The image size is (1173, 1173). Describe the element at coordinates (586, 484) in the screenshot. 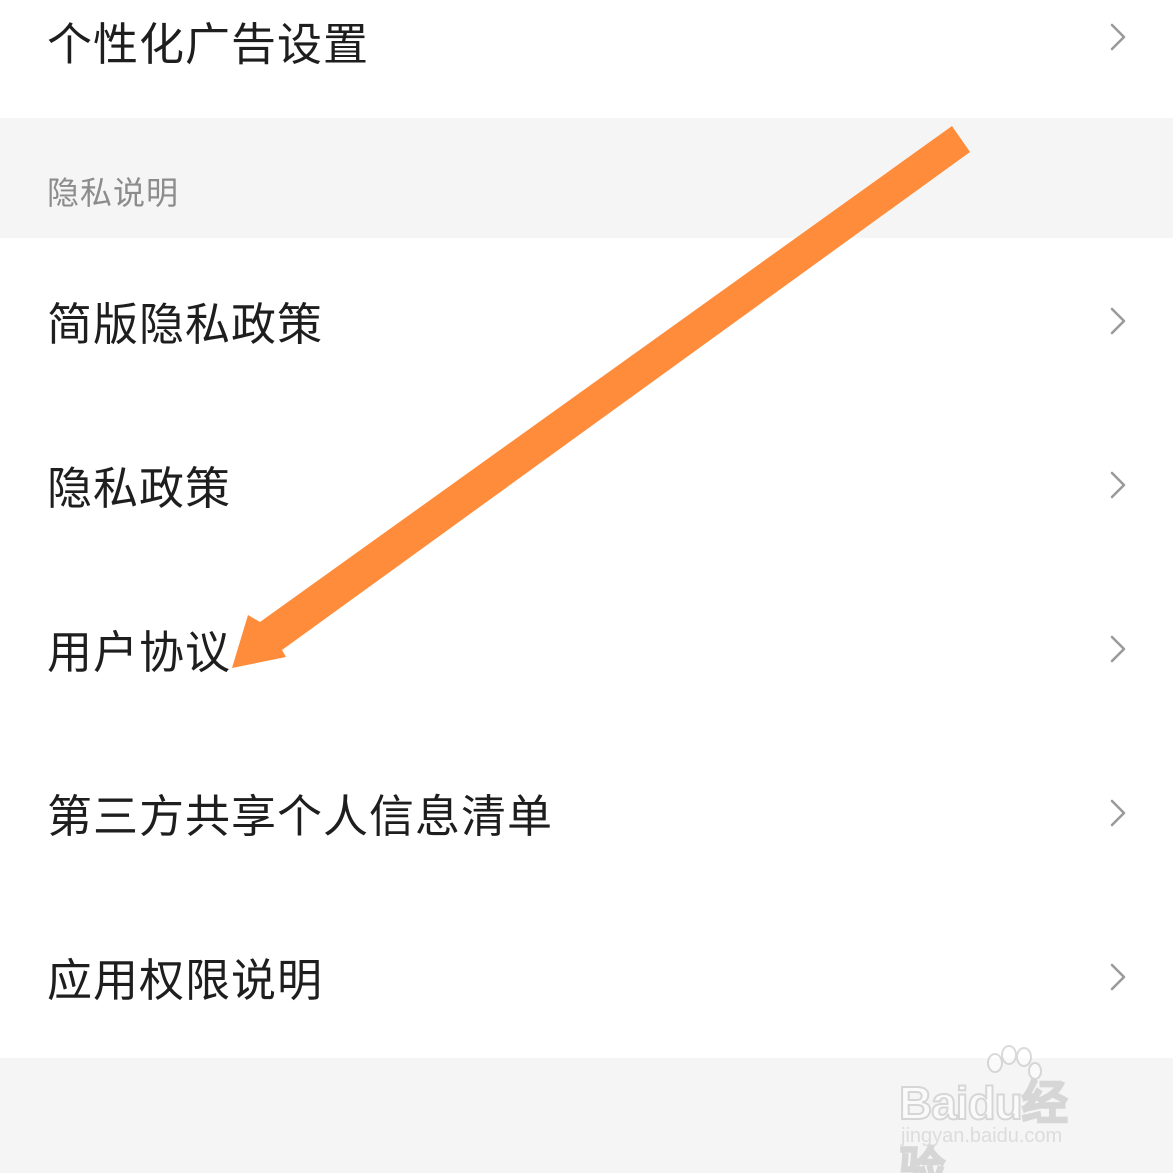

I see `settings-item-privacy-policy: 隐私政策` at that location.